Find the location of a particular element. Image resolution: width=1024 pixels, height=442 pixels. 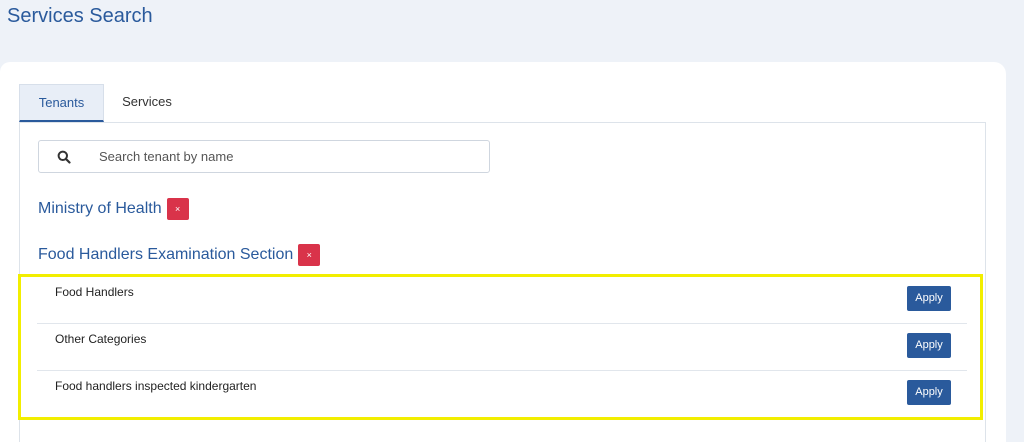

tab-bar: Tenants Services is located at coordinates (104, 103).